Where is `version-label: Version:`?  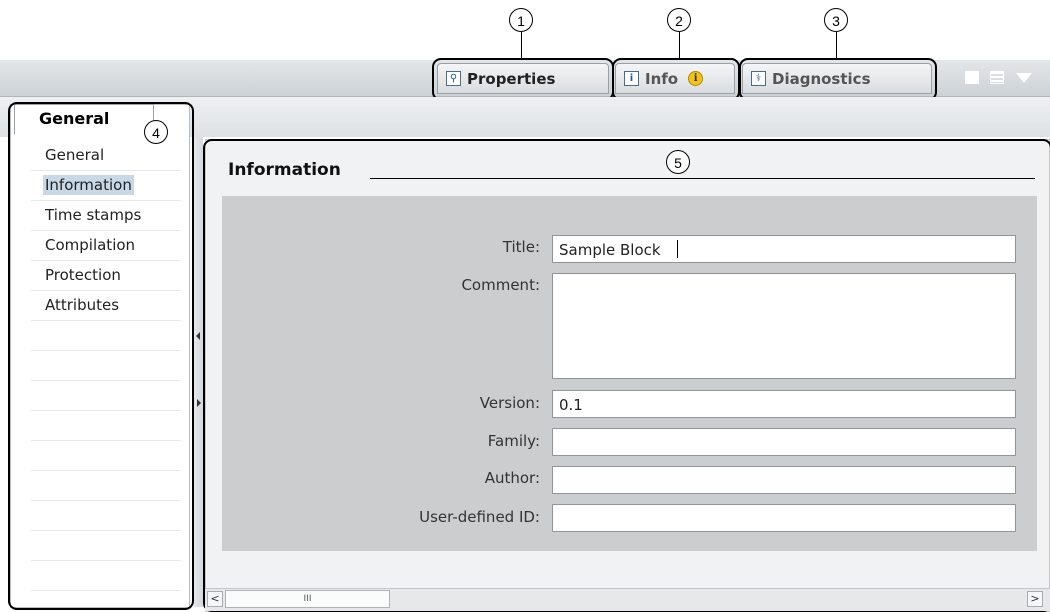
version-label: Version: is located at coordinates (509, 403).